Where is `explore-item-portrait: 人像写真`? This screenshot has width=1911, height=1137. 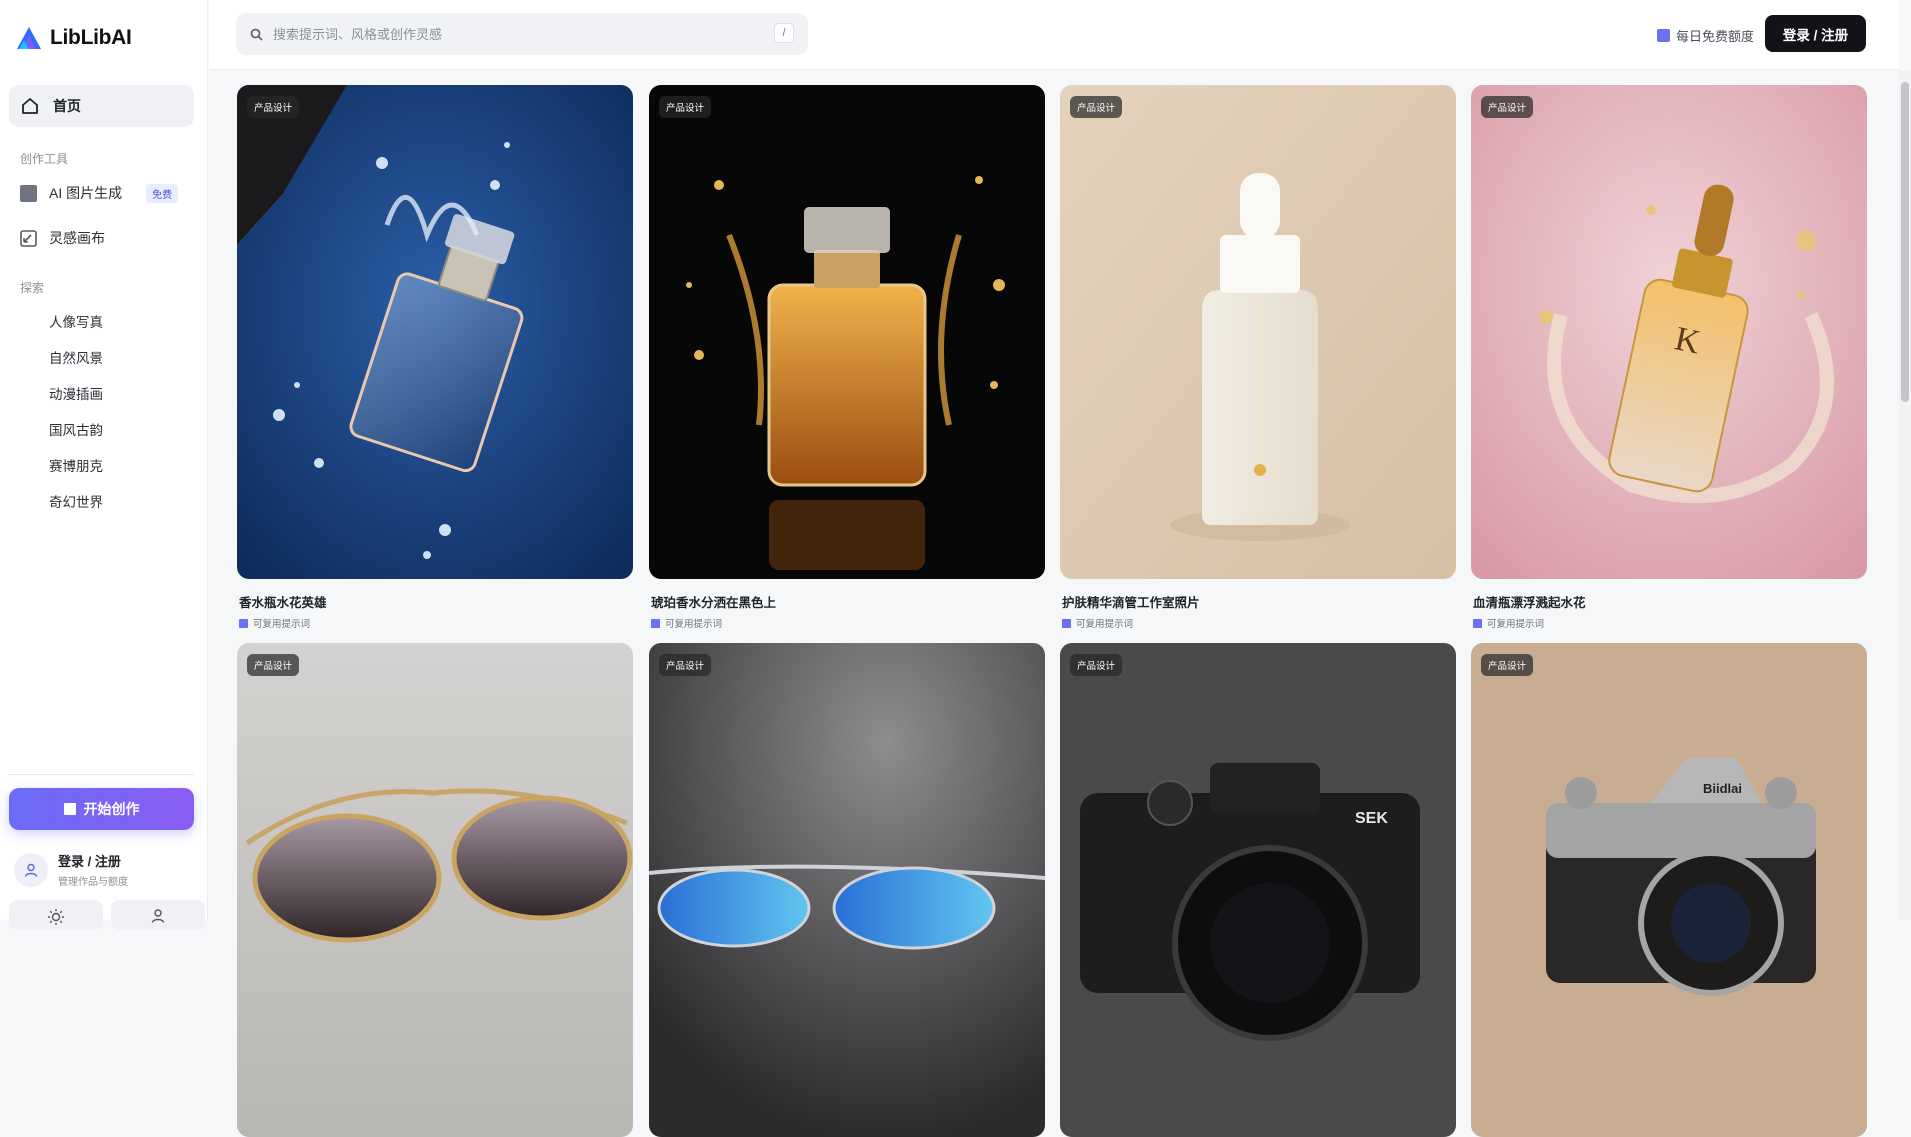
explore-item-portrait: 人像写真 is located at coordinates (76, 321).